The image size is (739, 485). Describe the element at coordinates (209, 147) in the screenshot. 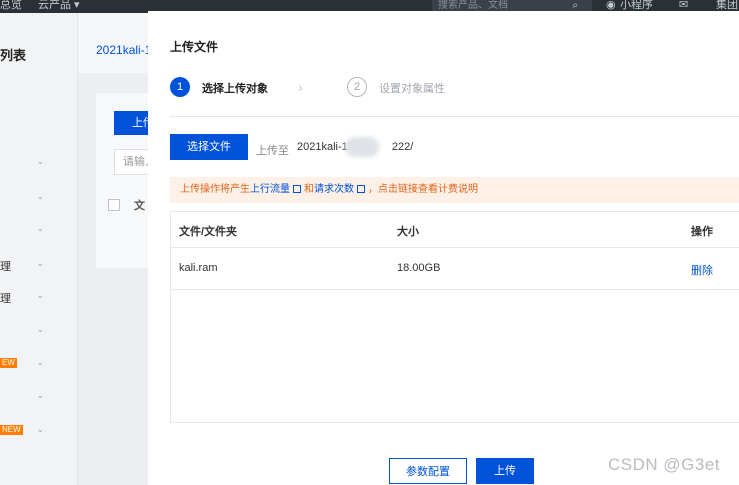

I see `select-file-button: 选择文件` at that location.